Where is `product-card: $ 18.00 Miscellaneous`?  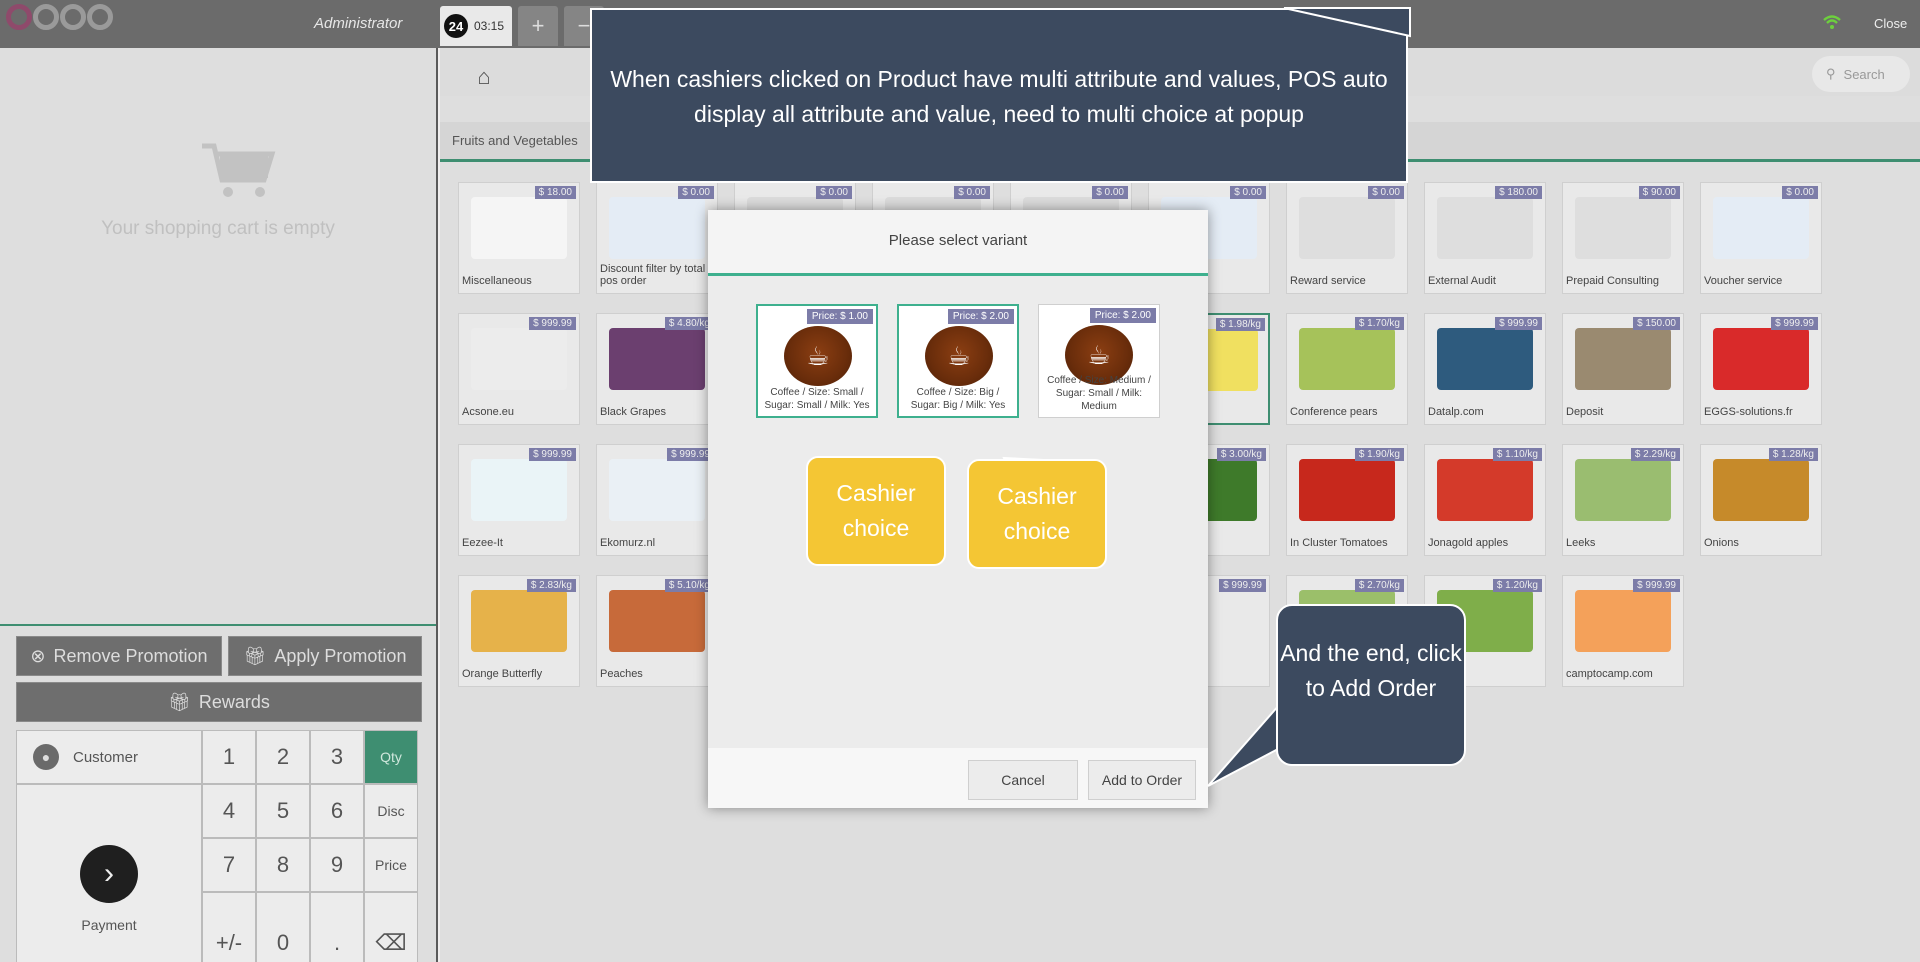
product-card: $ 18.00 Miscellaneous is located at coordinates (519, 238).